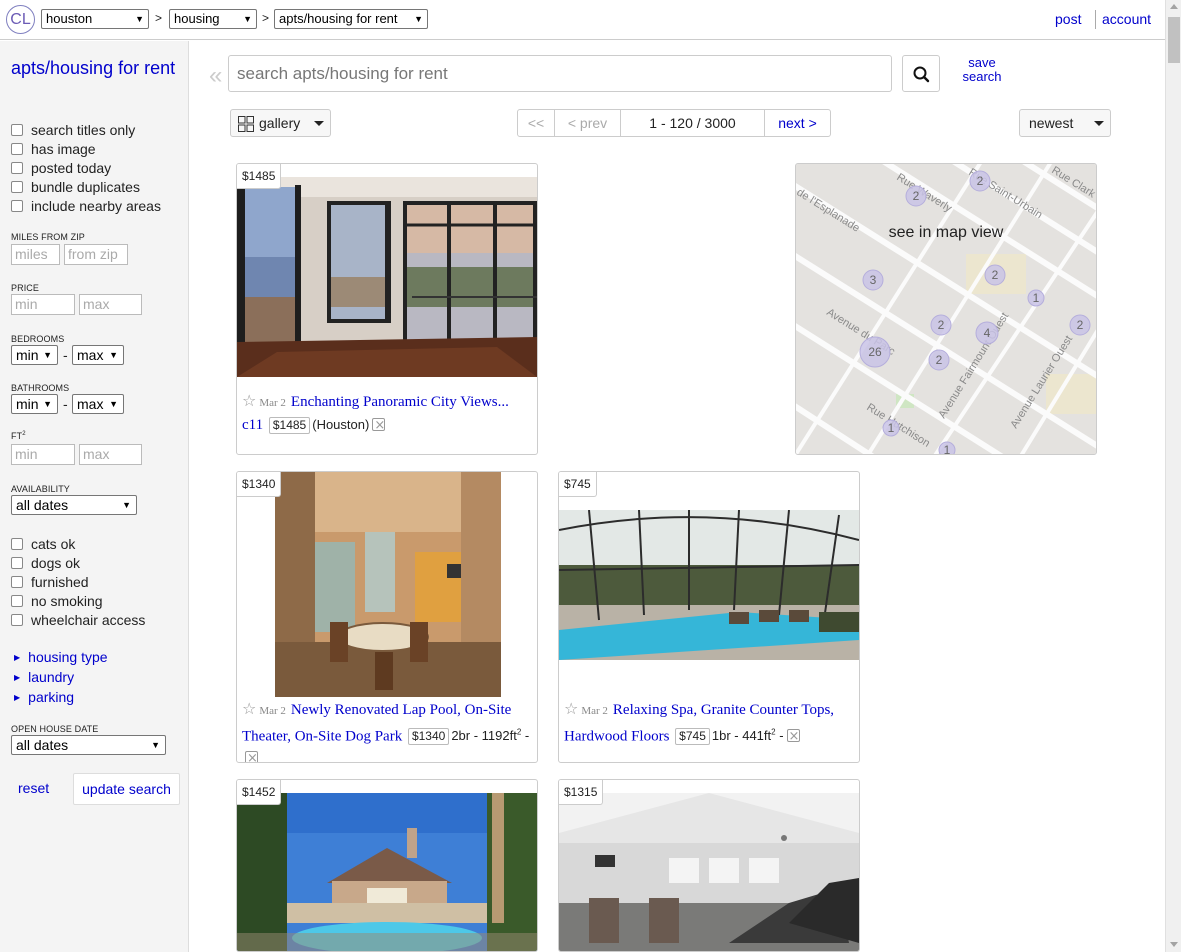  What do you see at coordinates (75, 187) in the screenshot?
I see `bundle-duplicates-checkbox: bundle duplicates` at bounding box center [75, 187].